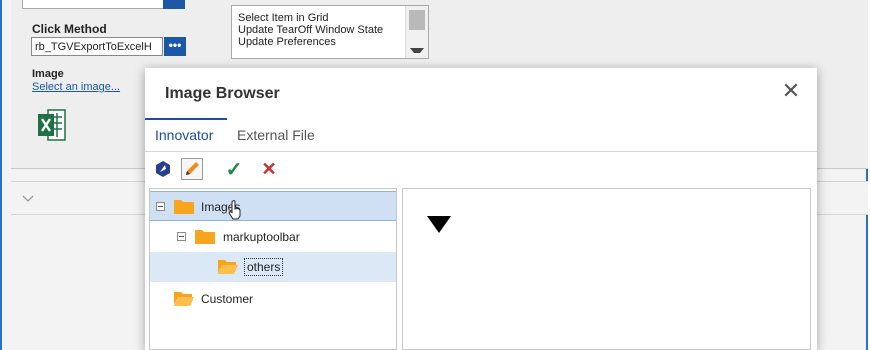 This screenshot has height=350, width=870. I want to click on click-method-field: rb_TGVExportToExcelH, so click(97, 46).